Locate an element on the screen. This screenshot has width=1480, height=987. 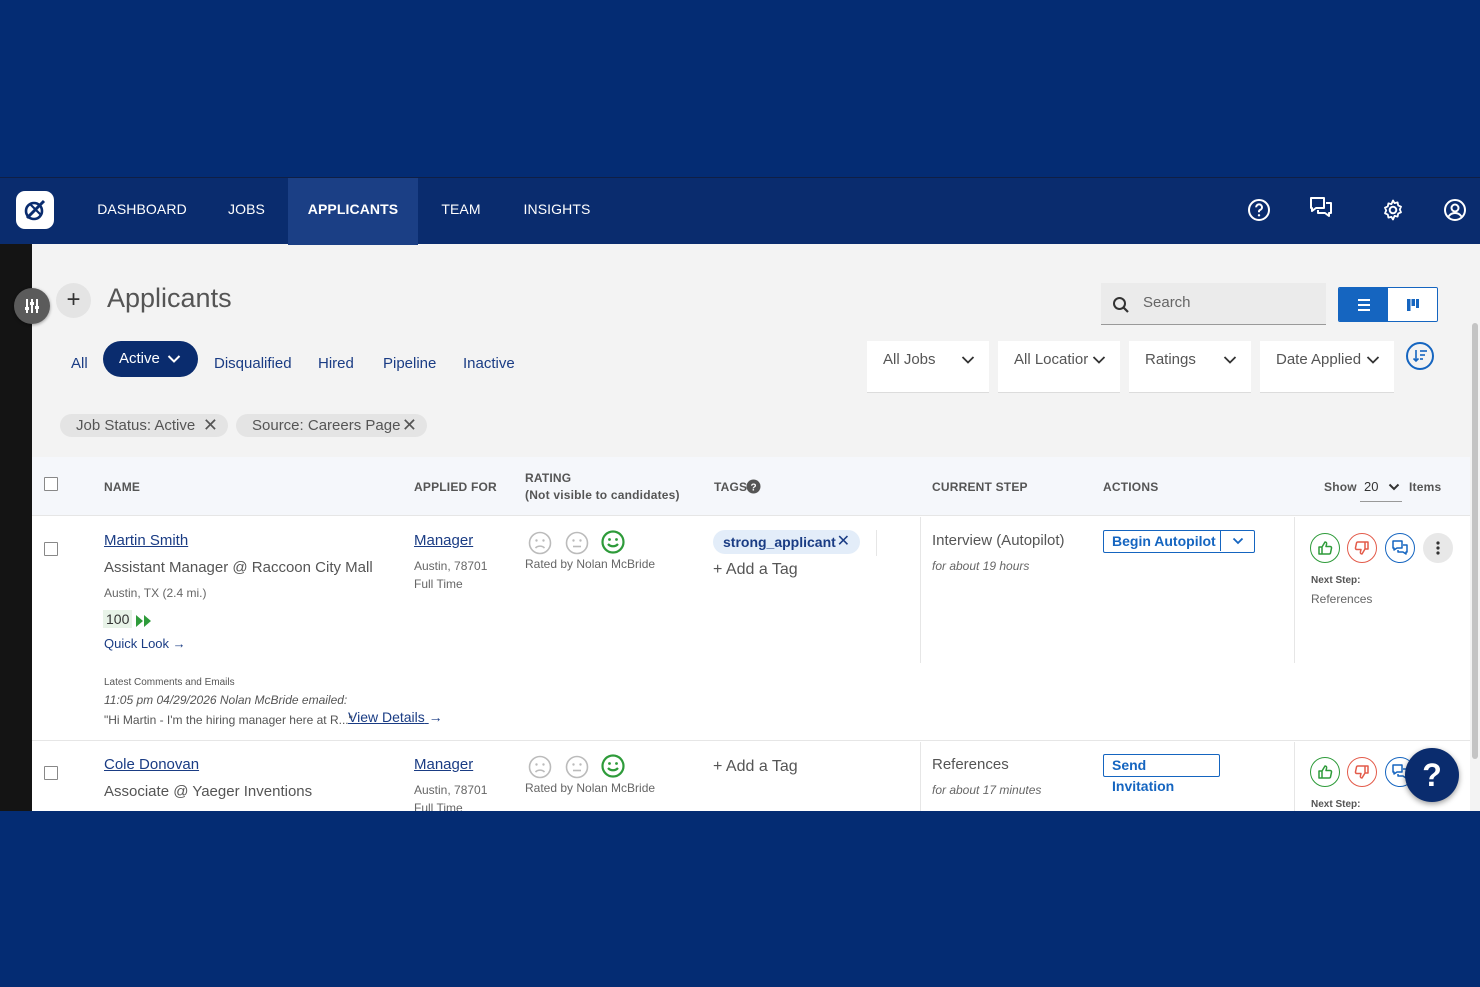
column-header-rating-note: (Not visible to candidates) is located at coordinates (602, 495).